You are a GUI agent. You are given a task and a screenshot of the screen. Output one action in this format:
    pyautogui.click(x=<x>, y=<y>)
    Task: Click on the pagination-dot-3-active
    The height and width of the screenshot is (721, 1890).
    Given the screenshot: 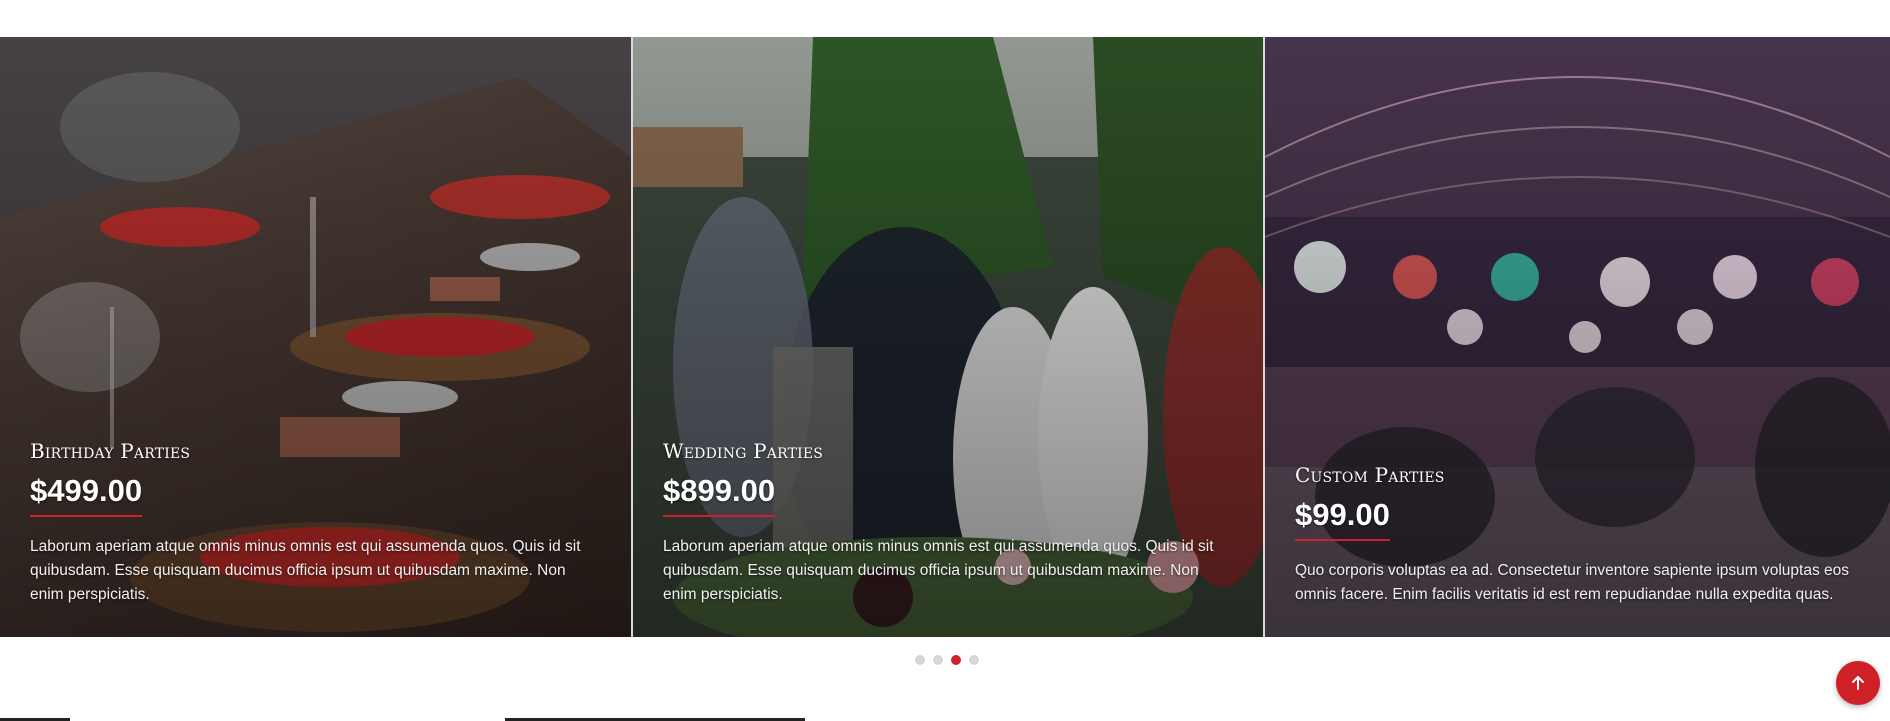 What is the action you would take?
    pyautogui.click(x=956, y=660)
    